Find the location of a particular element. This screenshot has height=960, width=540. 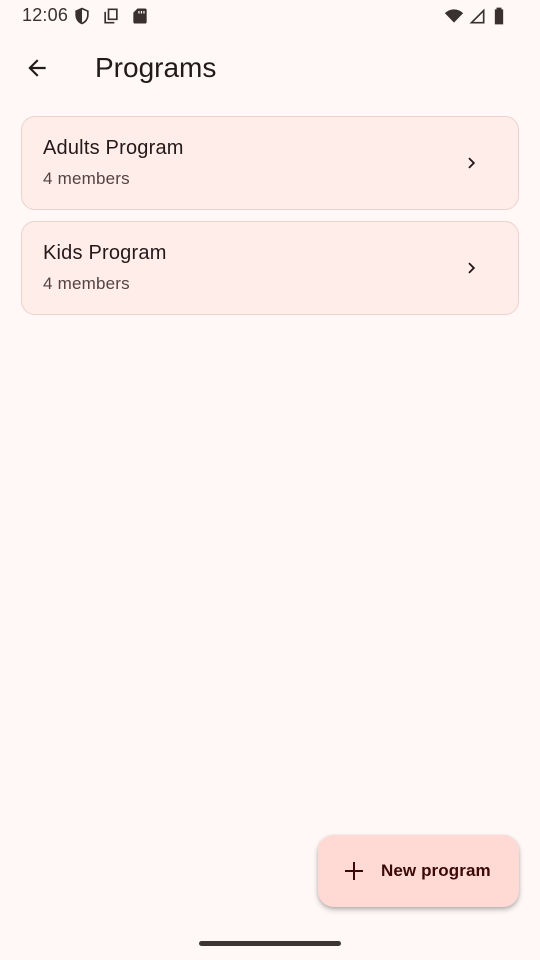

cell-signal-icon is located at coordinates (477, 16).